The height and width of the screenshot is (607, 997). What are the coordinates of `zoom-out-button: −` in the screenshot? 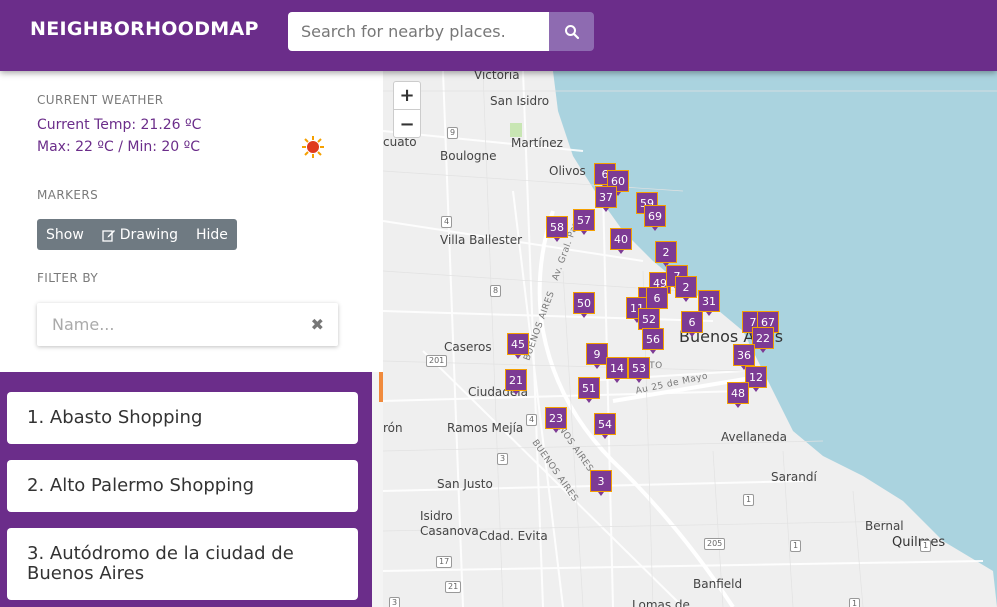 It's located at (407, 124).